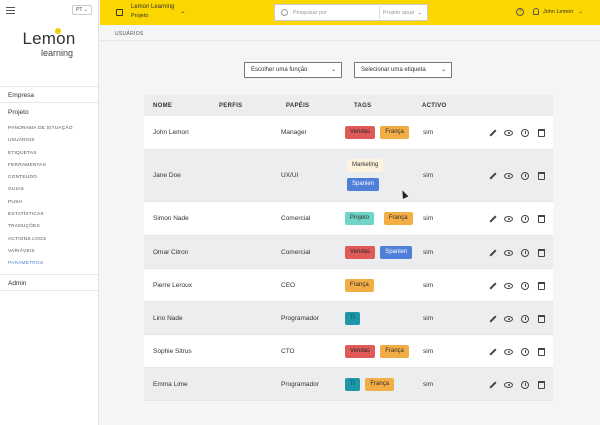 The image size is (600, 425). I want to click on language-select: PT ⌄, so click(82, 10).